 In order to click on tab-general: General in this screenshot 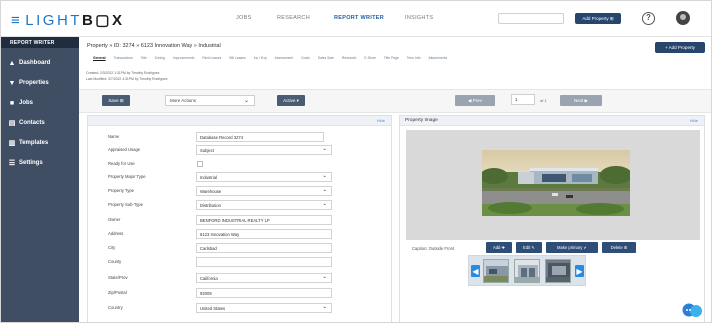, I will do `click(99, 58)`.